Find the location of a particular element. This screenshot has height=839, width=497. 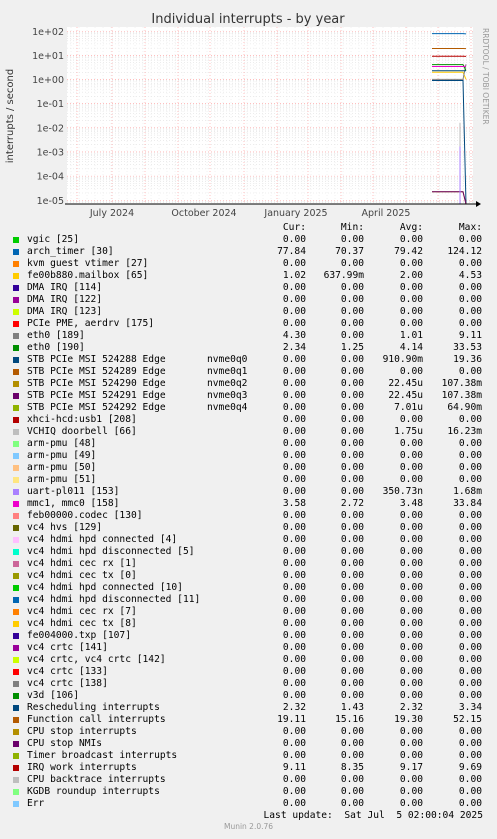

legend-label: PCIe PME, aerdrv [175] is located at coordinates (91, 323).